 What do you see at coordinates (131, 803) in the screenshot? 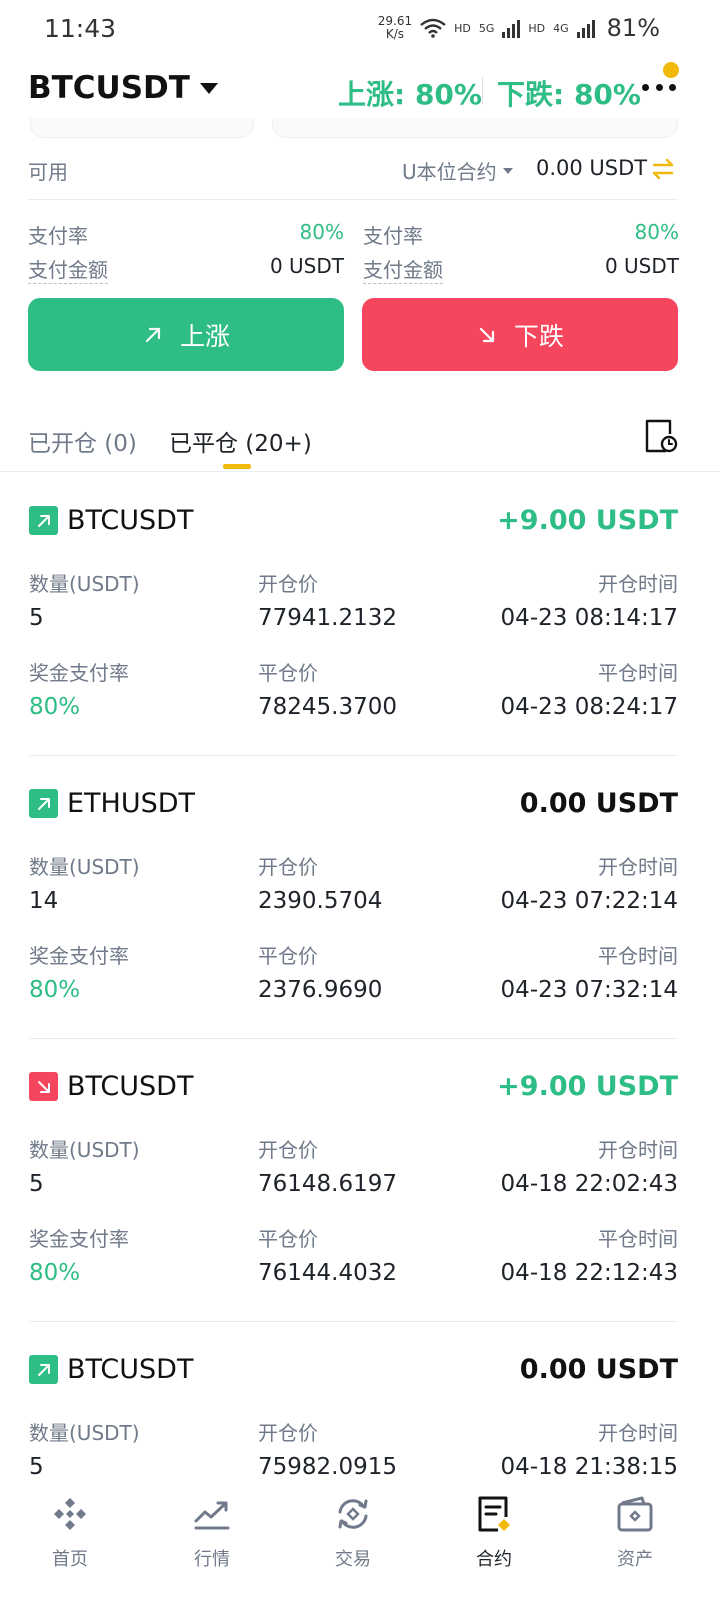
I see `record-symbol: ETHUSDT` at bounding box center [131, 803].